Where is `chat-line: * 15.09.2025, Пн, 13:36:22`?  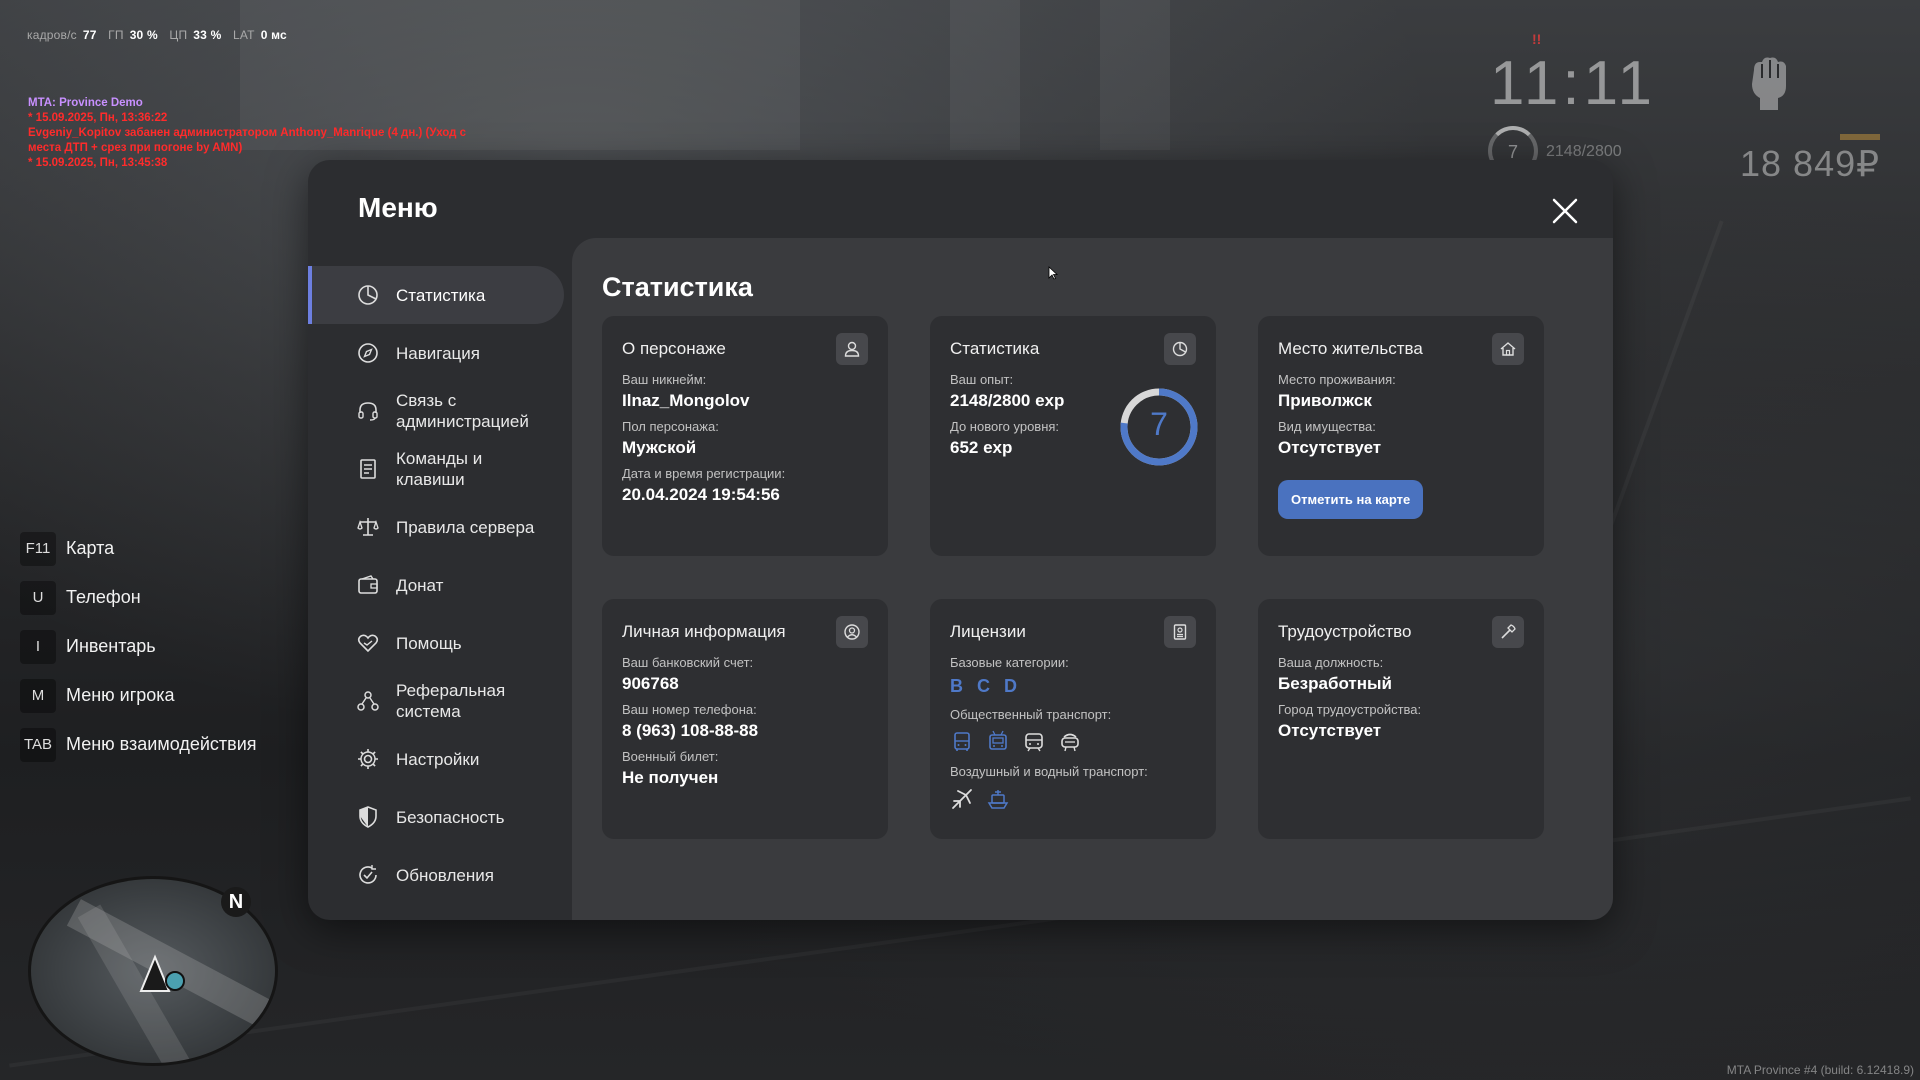
chat-line: * 15.09.2025, Пн, 13:36:22 is located at coordinates (98, 118).